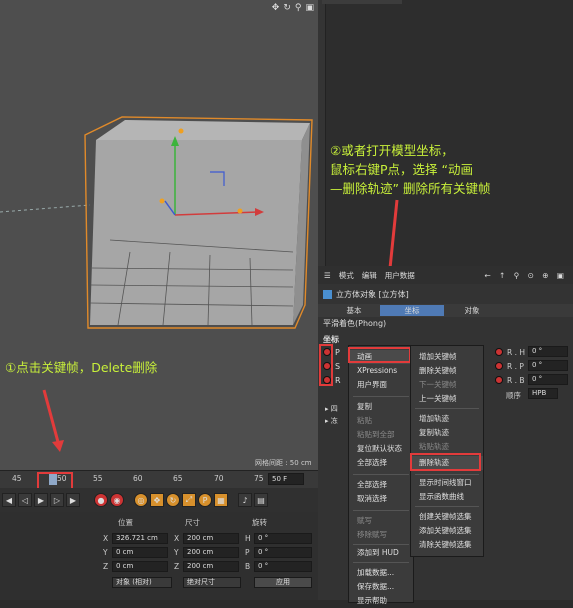 The height and width of the screenshot is (608, 573). I want to click on sub-item-clear-key-selection: 清除关键帧选集, so click(447, 545).